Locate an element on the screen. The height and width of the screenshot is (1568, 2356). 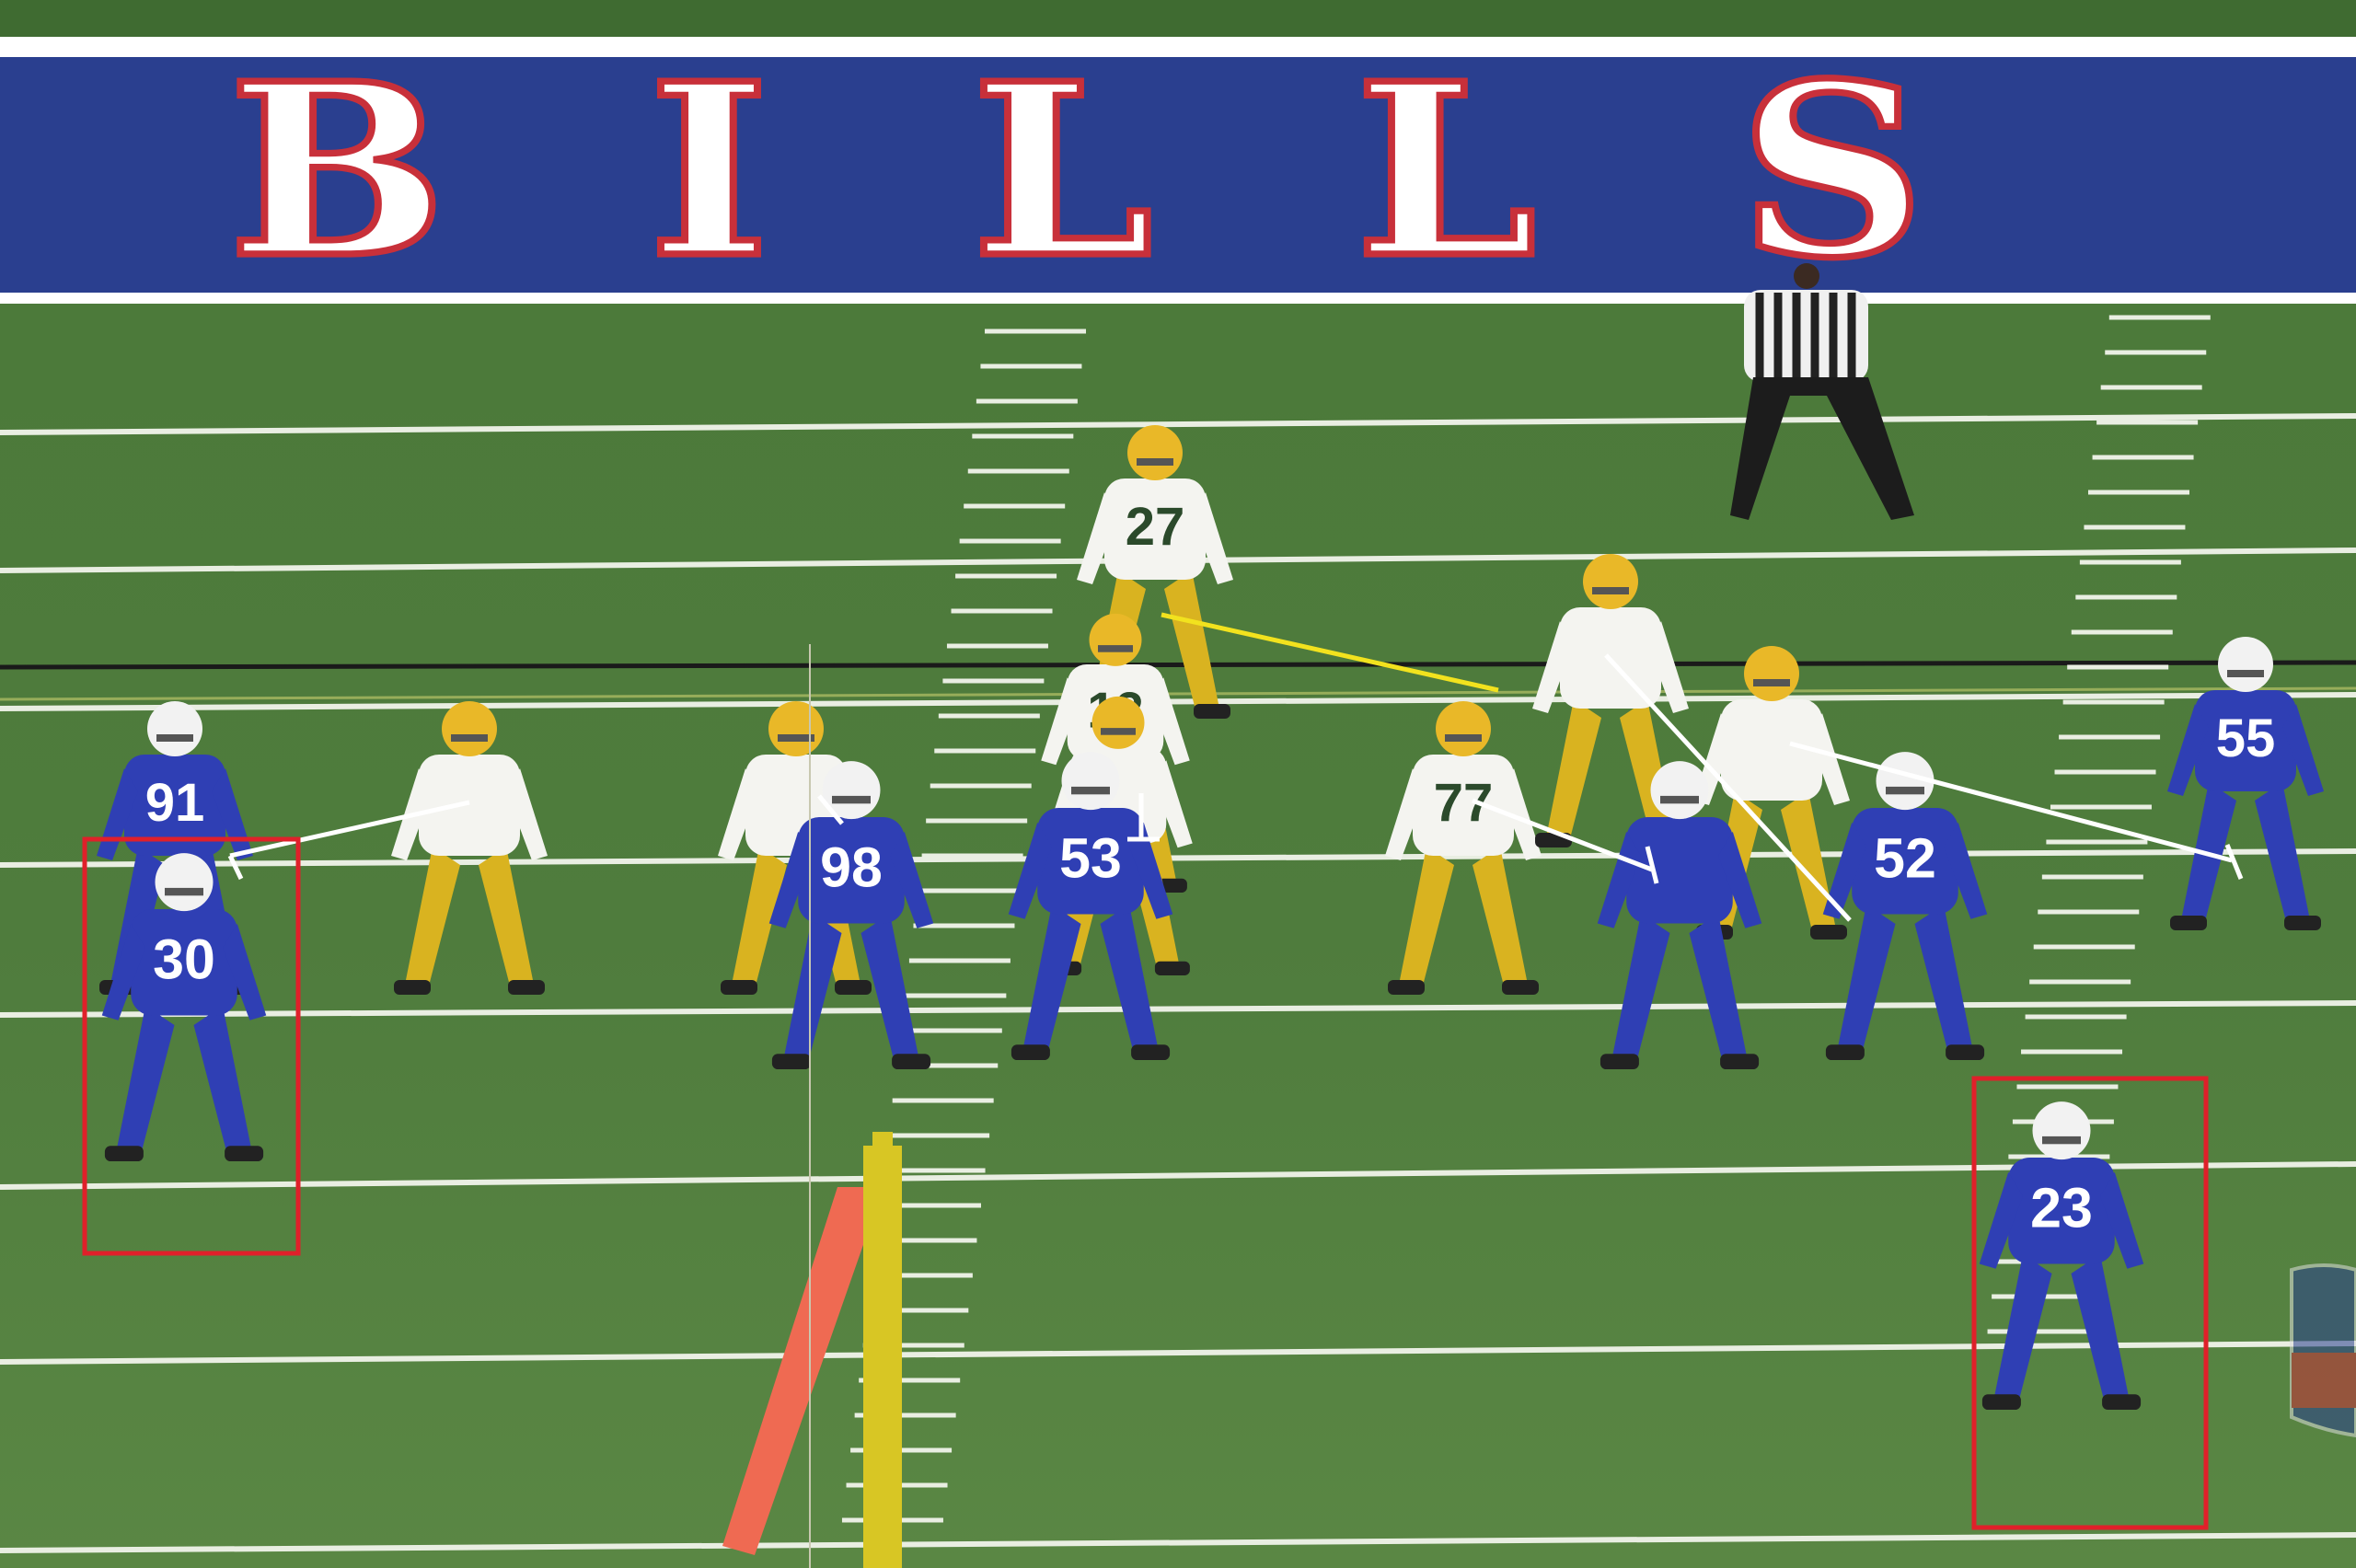
jersey-number: 55 is located at coordinates (2246, 738).